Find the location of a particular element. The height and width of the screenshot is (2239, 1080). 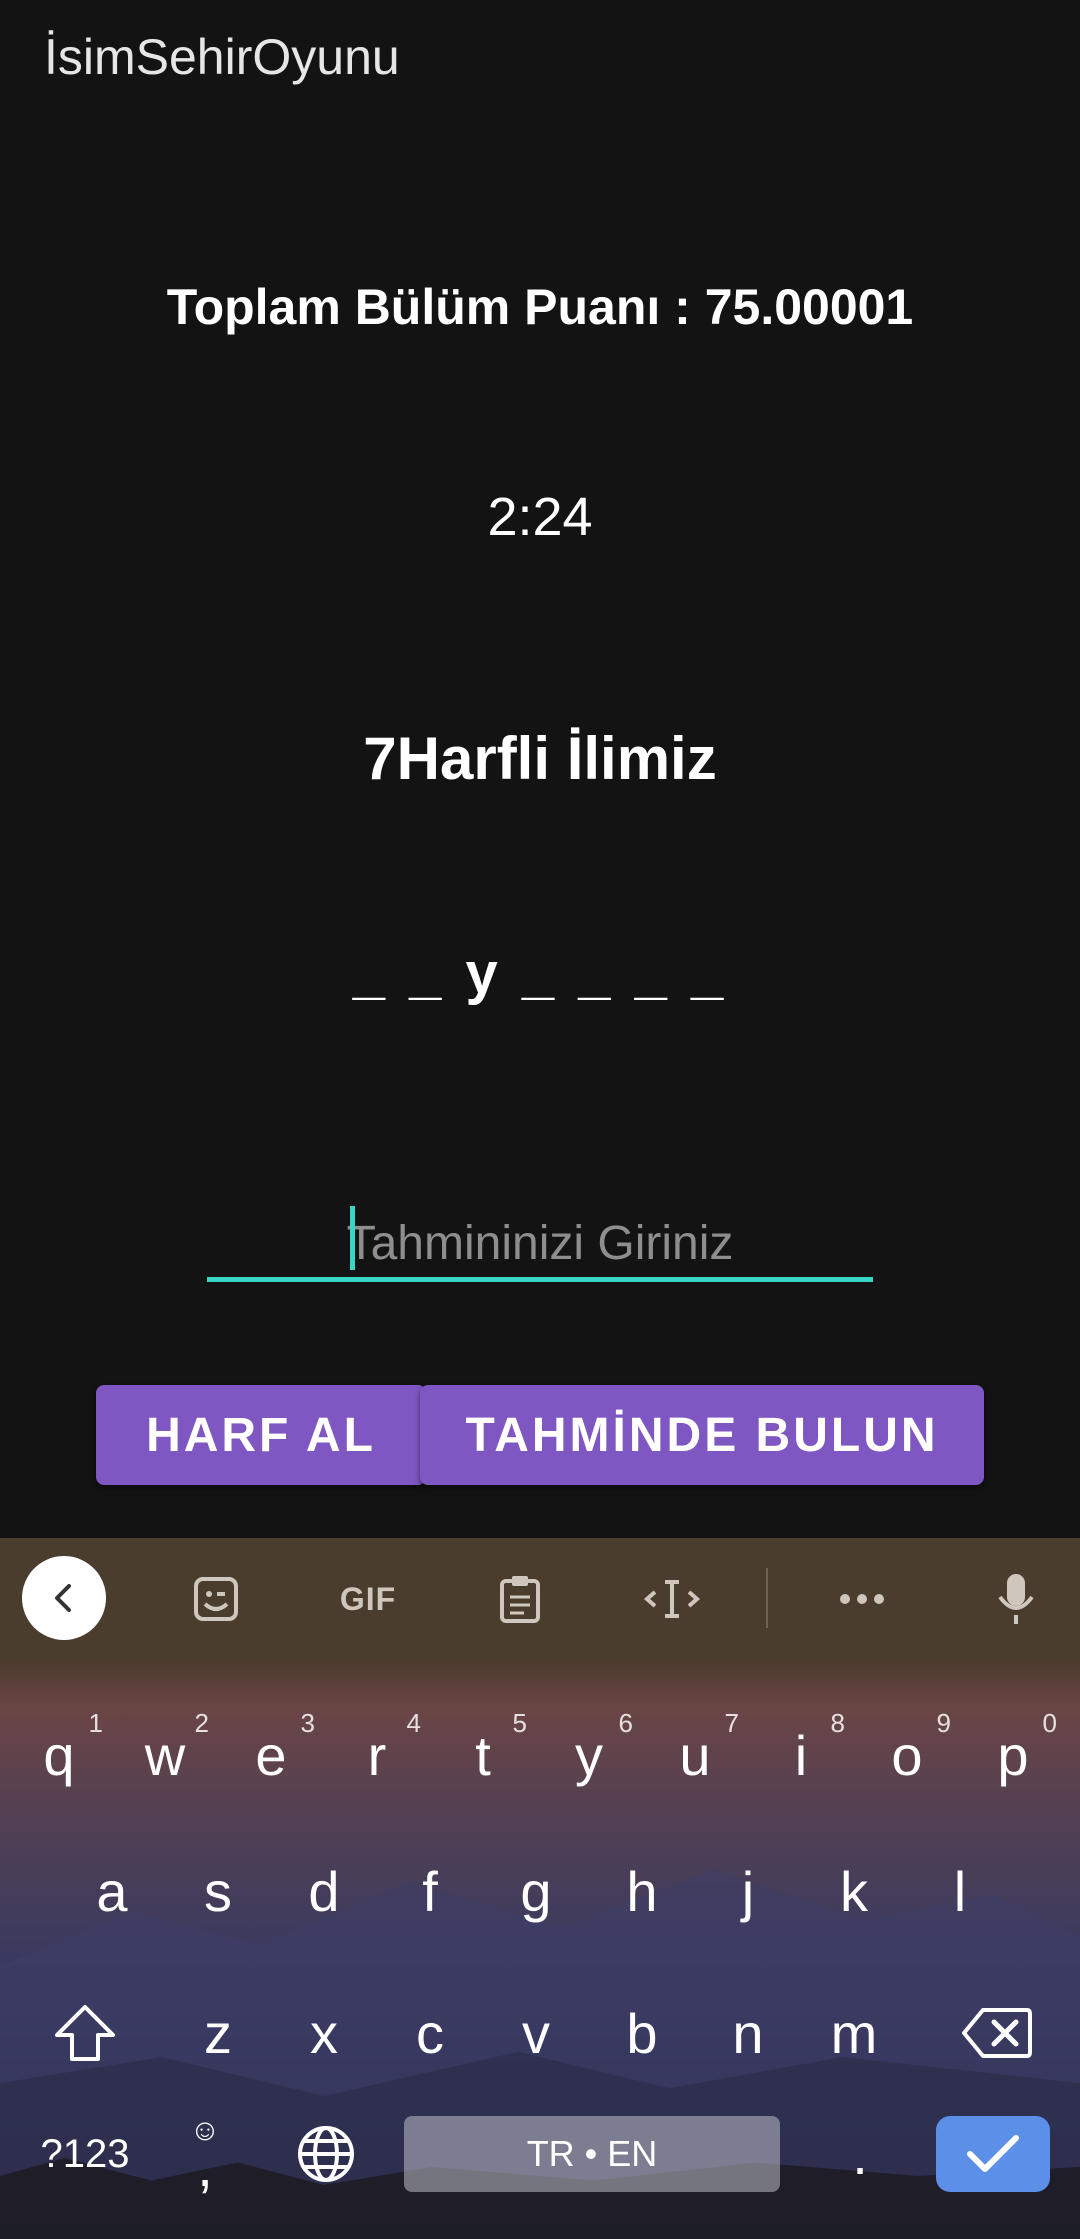

gif-label: GIF is located at coordinates (368, 1598).